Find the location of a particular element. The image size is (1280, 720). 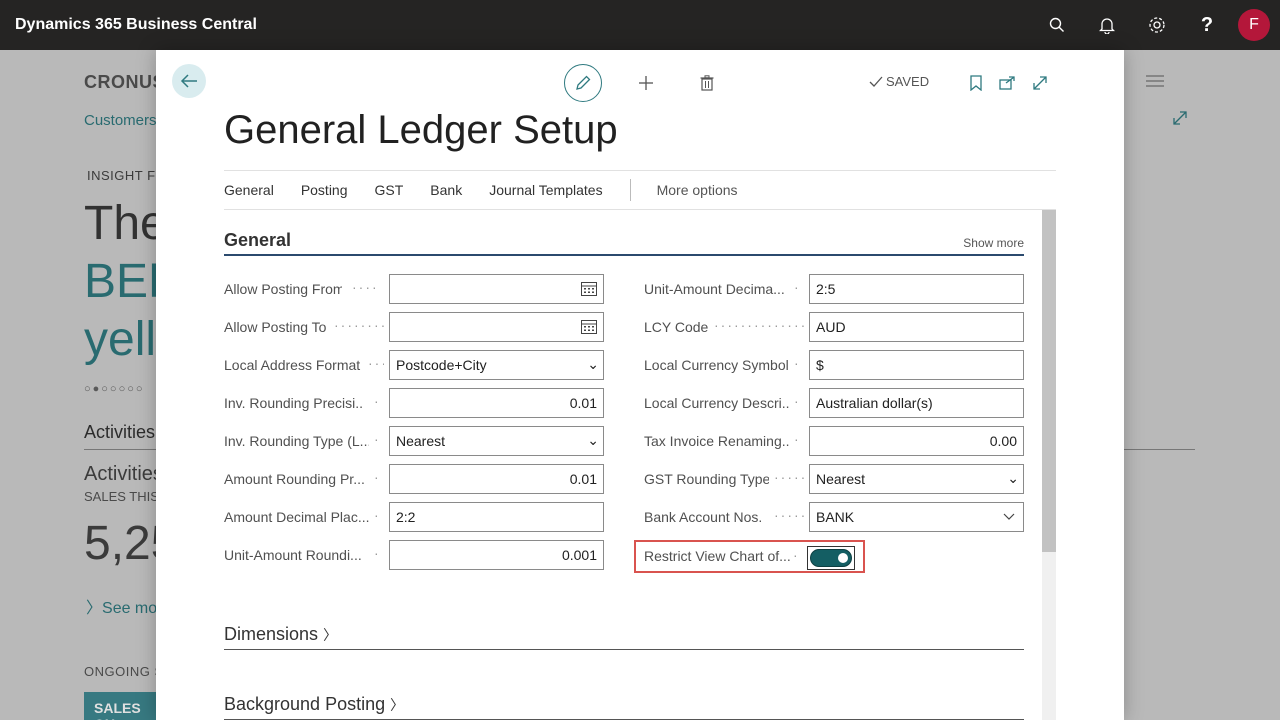

field-label: Bank Account Nos. is located at coordinates (703, 517).